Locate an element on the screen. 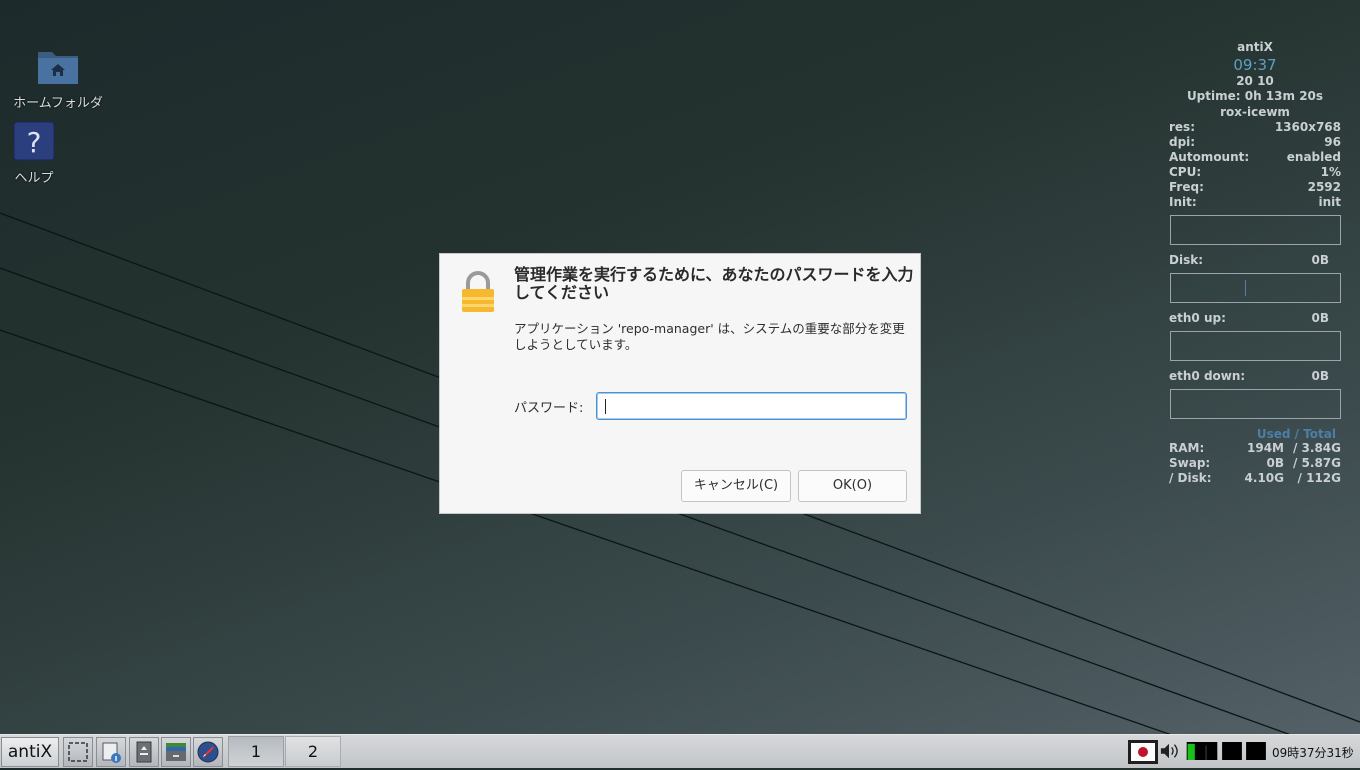 The image size is (1360, 770). memory-used: 4.10G is located at coordinates (1264, 478).